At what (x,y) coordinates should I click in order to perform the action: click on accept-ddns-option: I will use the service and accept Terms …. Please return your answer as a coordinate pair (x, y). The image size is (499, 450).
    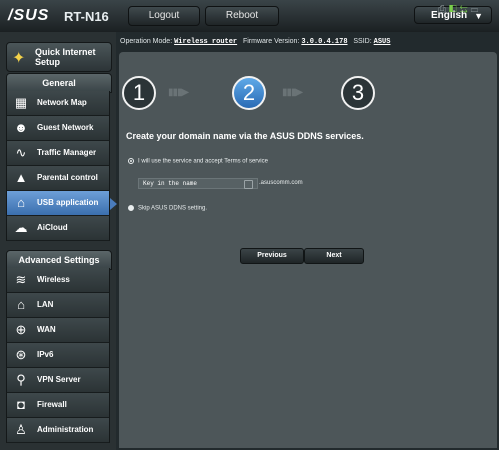
    Looking at the image, I should click on (198, 161).